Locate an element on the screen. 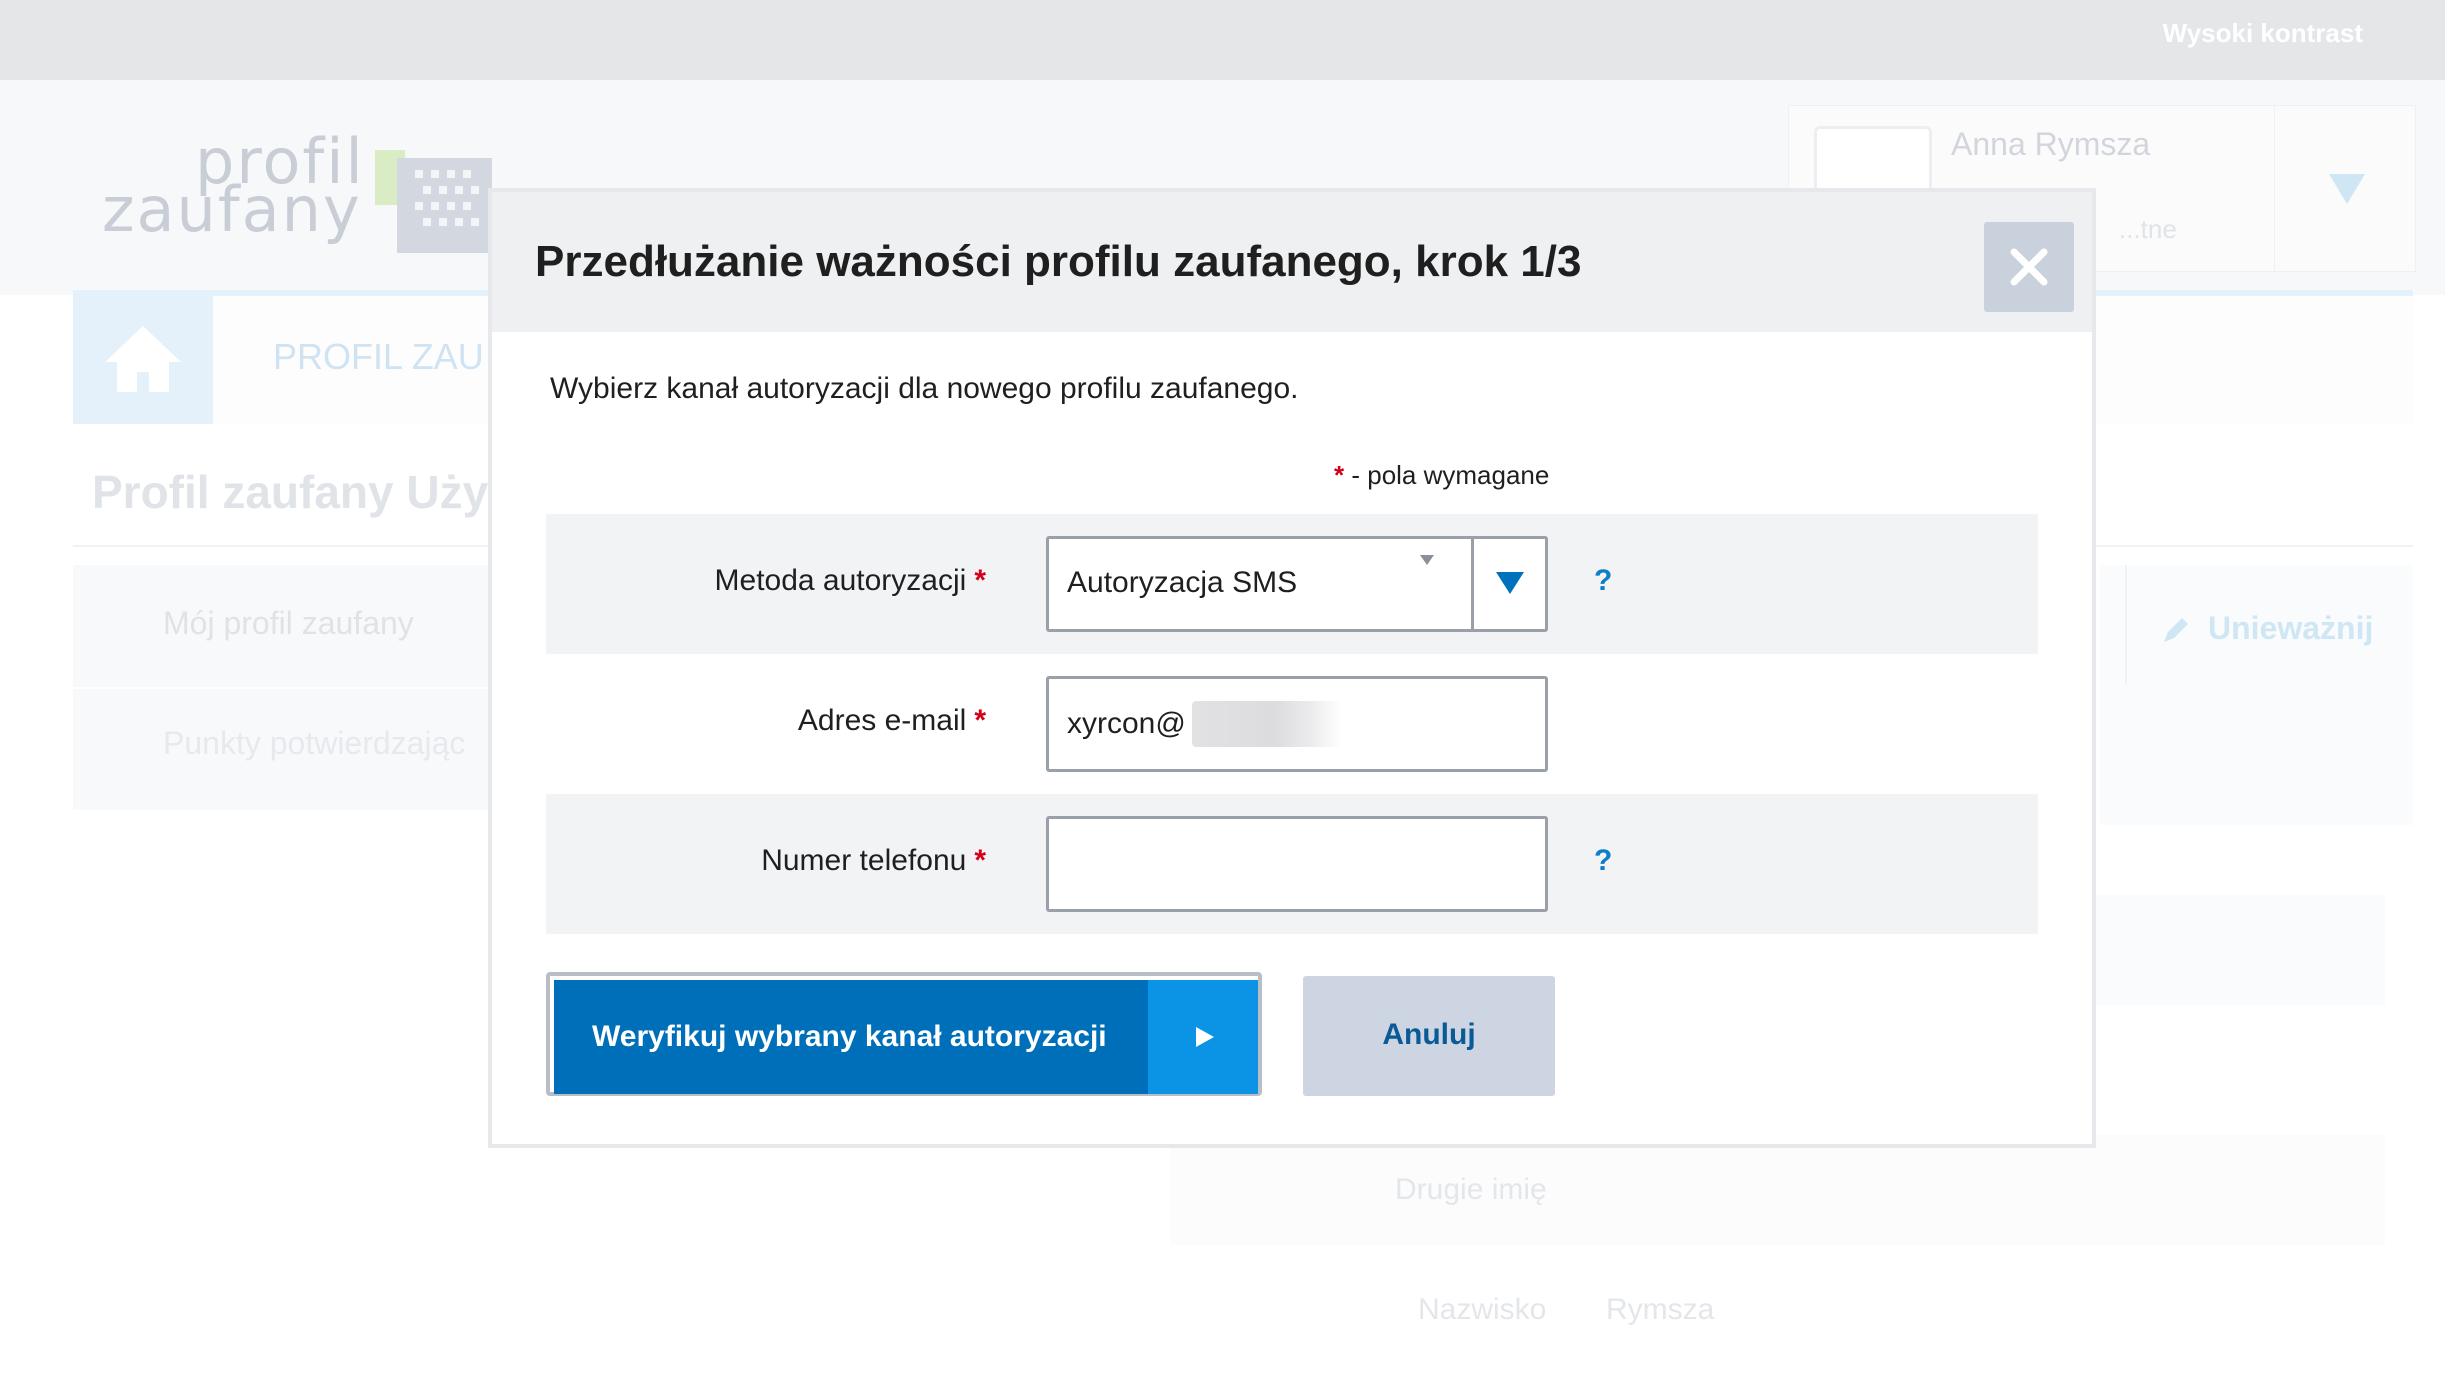 Image resolution: width=2445 pixels, height=1375 pixels. verify-channel-button: Weryfikuj wybrany kanał autoryzacji is located at coordinates (904, 1034).